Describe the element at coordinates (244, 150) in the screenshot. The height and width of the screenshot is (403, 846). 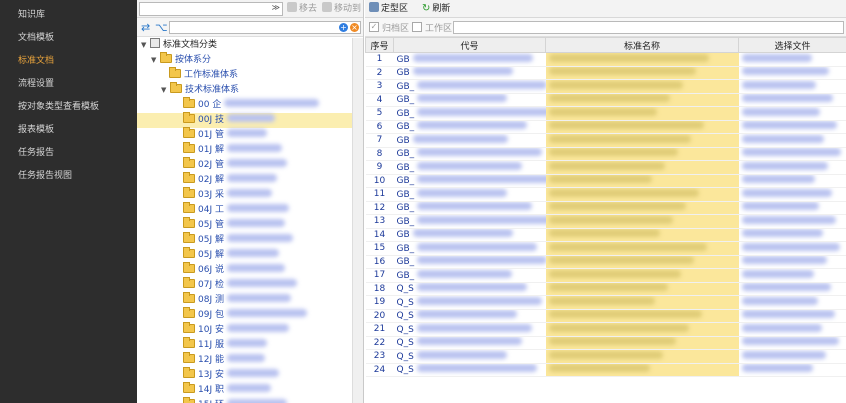
I see `tree-node: 01J 解` at that location.